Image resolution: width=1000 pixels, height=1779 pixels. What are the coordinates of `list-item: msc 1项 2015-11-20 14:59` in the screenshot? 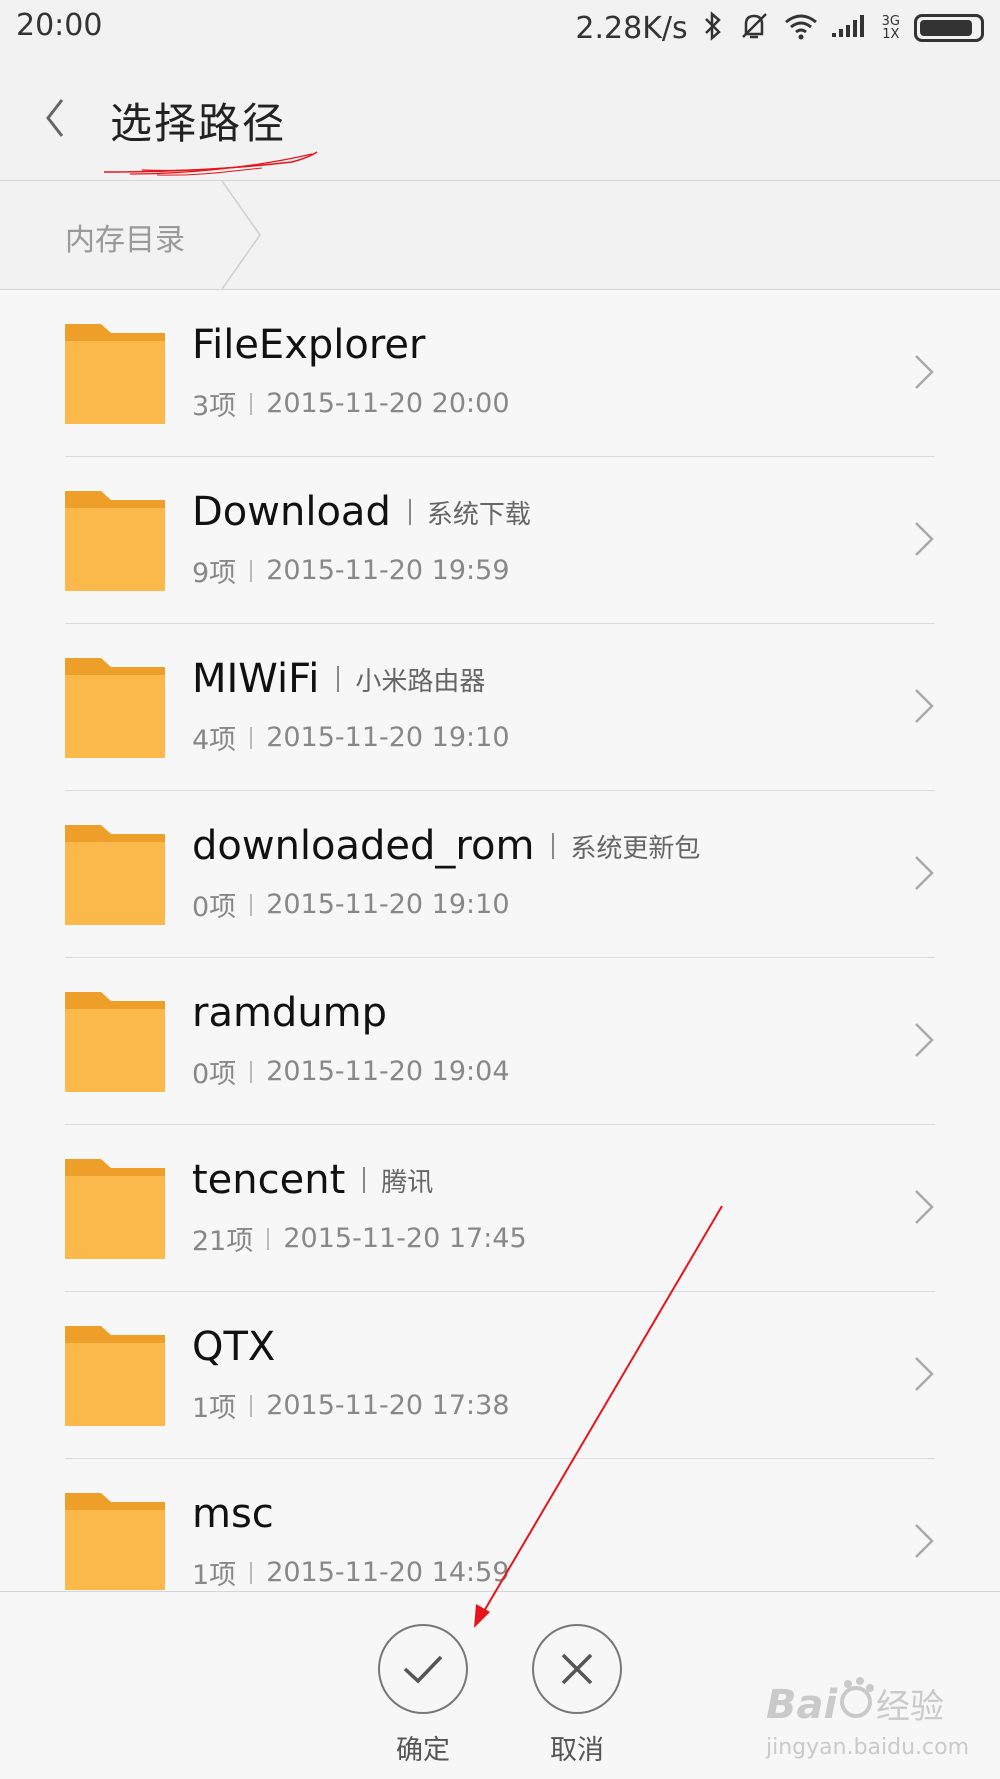 It's located at (500, 1524).